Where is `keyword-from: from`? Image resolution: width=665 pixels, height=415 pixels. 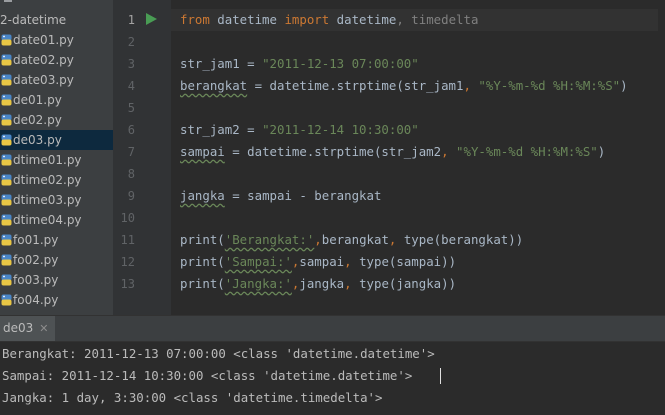 keyword-from: from is located at coordinates (195, 19).